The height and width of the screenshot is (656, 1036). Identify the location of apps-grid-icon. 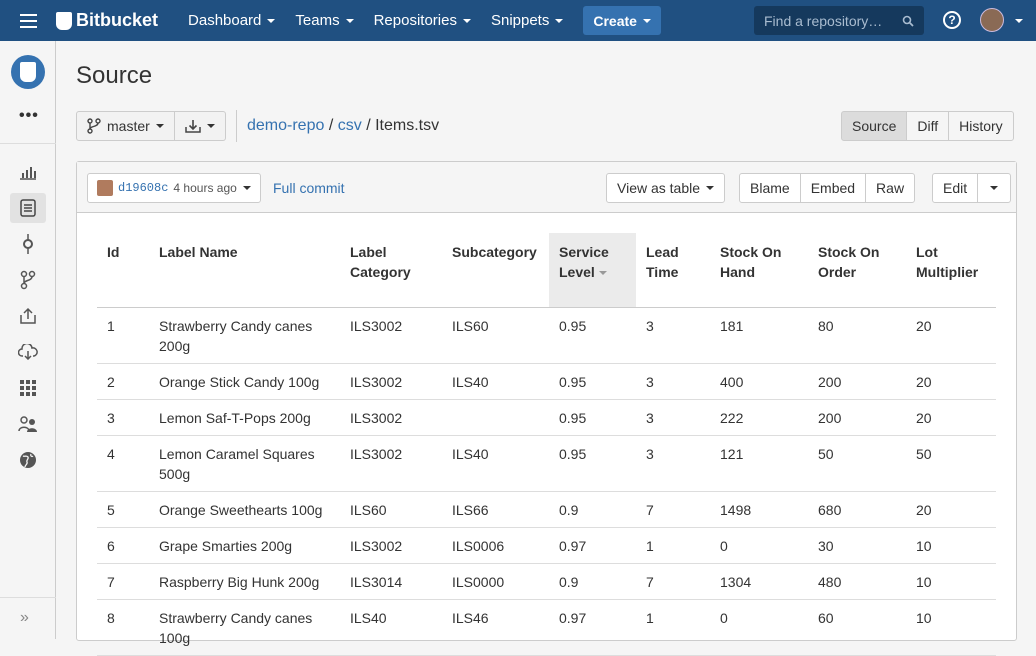
(28, 388).